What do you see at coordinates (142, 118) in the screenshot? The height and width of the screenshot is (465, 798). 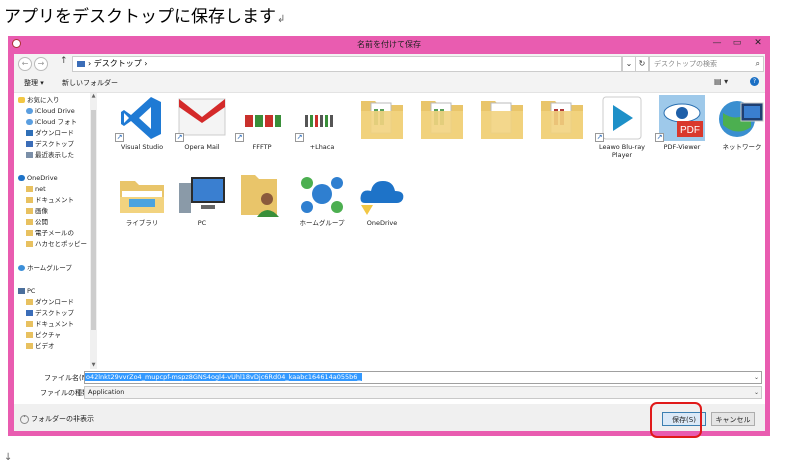 I see `vscode-icon` at bounding box center [142, 118].